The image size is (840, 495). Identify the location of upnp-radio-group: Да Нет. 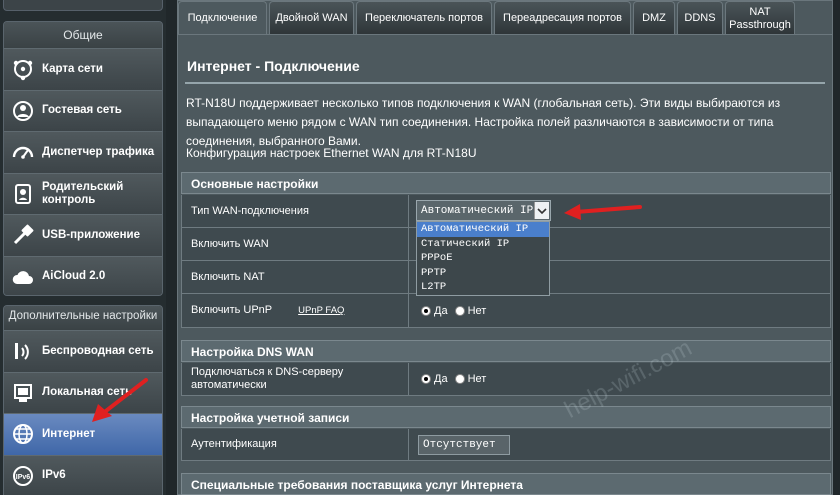
(619, 310).